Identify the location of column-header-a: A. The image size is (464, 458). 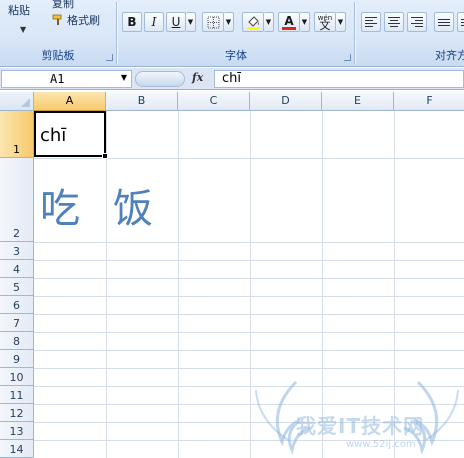
(70, 101).